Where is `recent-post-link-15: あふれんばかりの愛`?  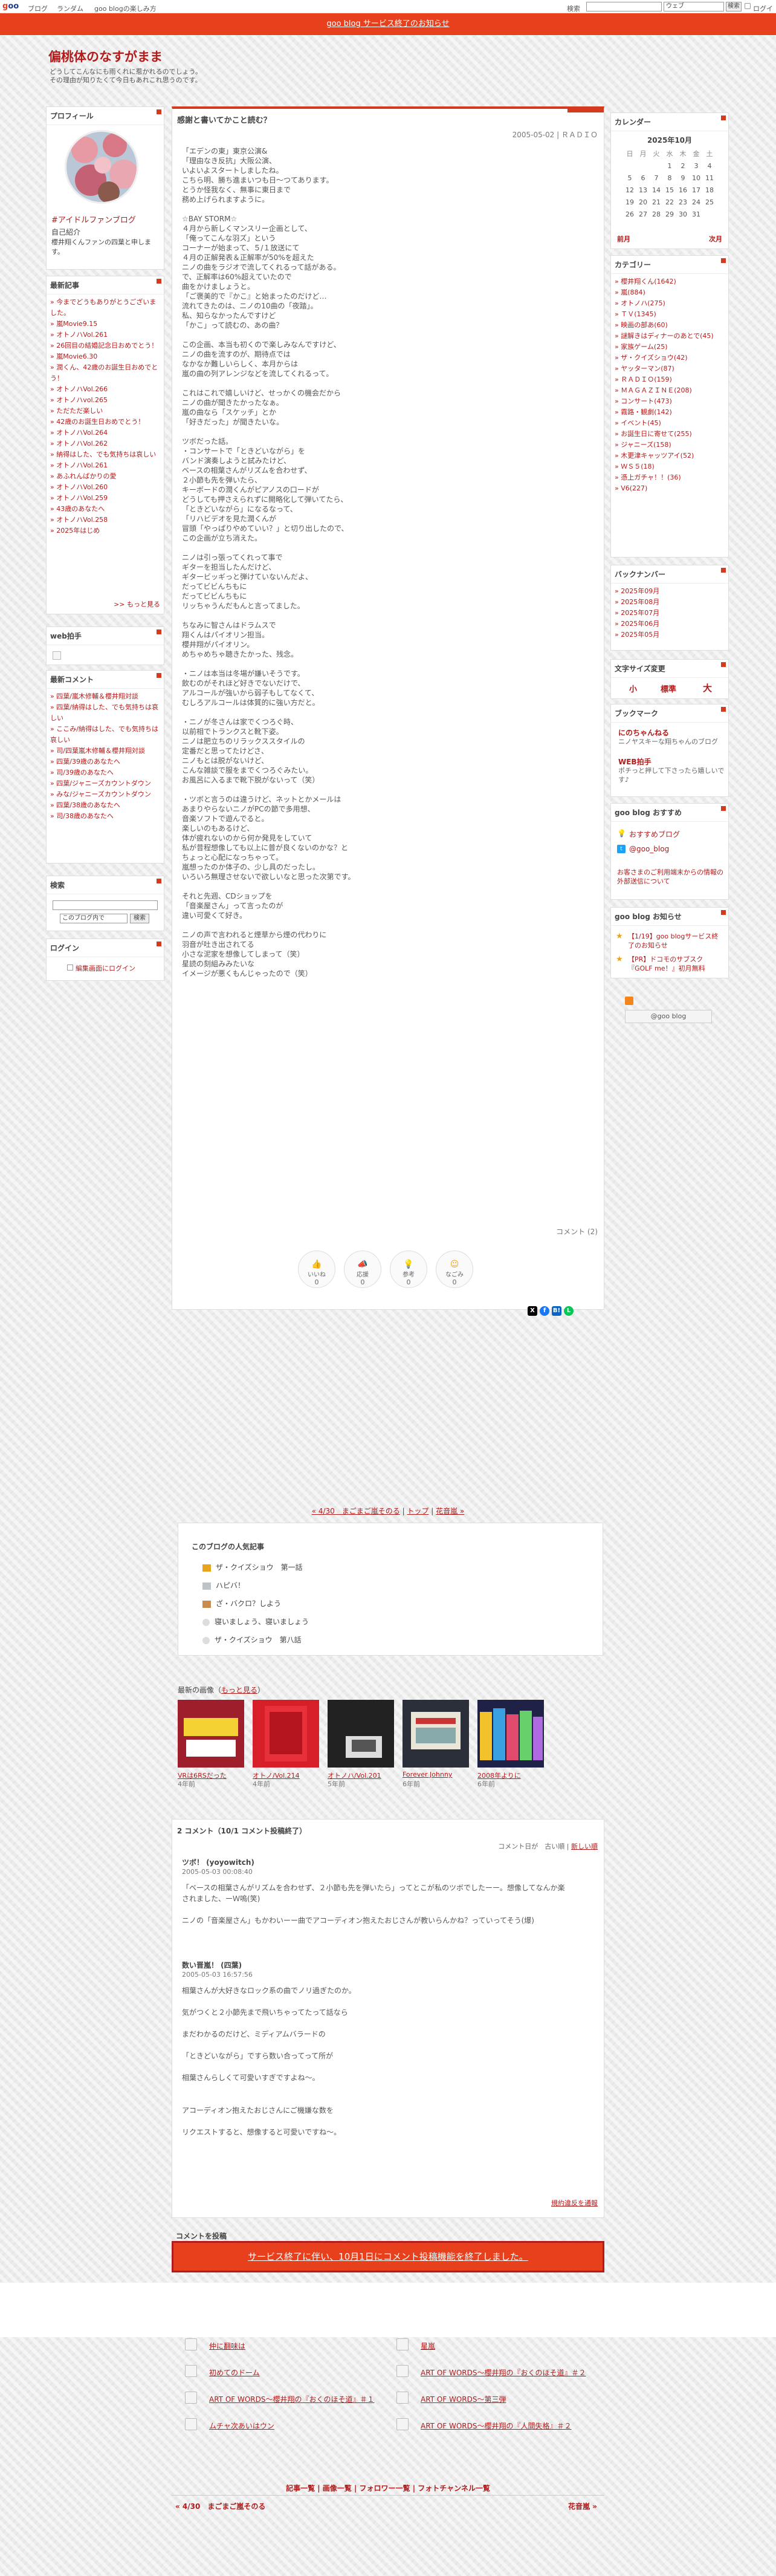 recent-post-link-15: あふれんばかりの愛 is located at coordinates (105, 477).